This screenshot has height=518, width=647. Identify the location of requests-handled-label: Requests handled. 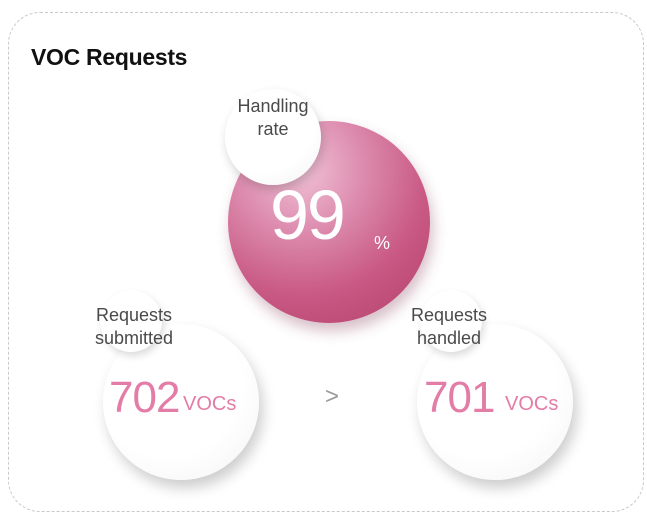
(449, 327).